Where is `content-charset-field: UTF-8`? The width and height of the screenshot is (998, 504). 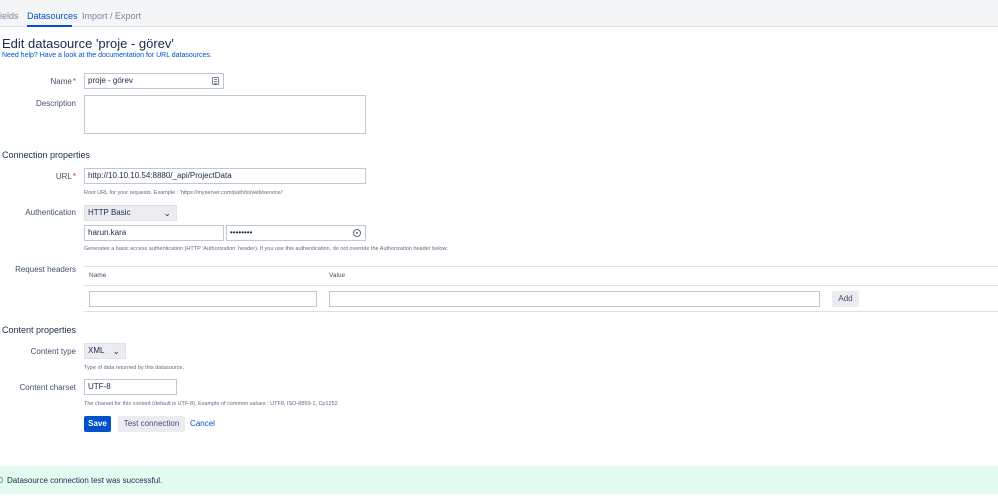
content-charset-field: UTF-8 is located at coordinates (130, 387).